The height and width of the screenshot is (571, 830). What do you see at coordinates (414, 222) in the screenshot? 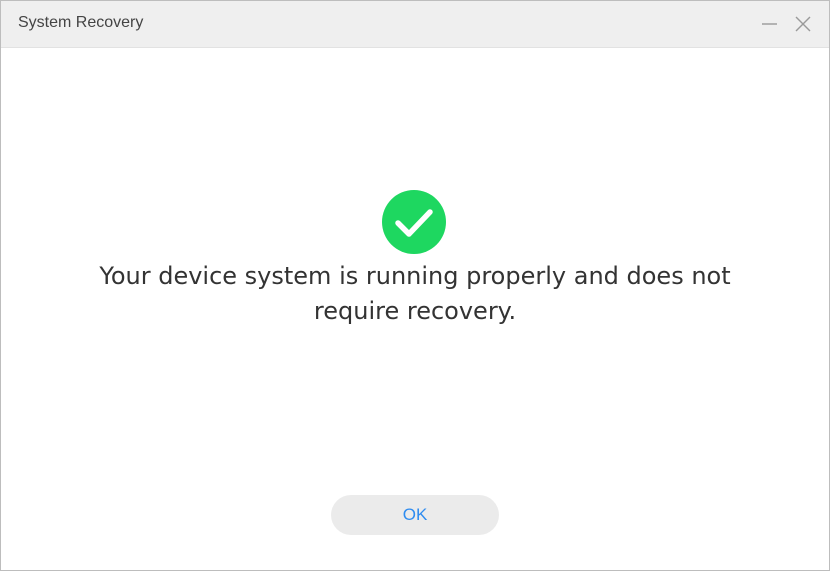
I see `check-circle-icon` at bounding box center [414, 222].